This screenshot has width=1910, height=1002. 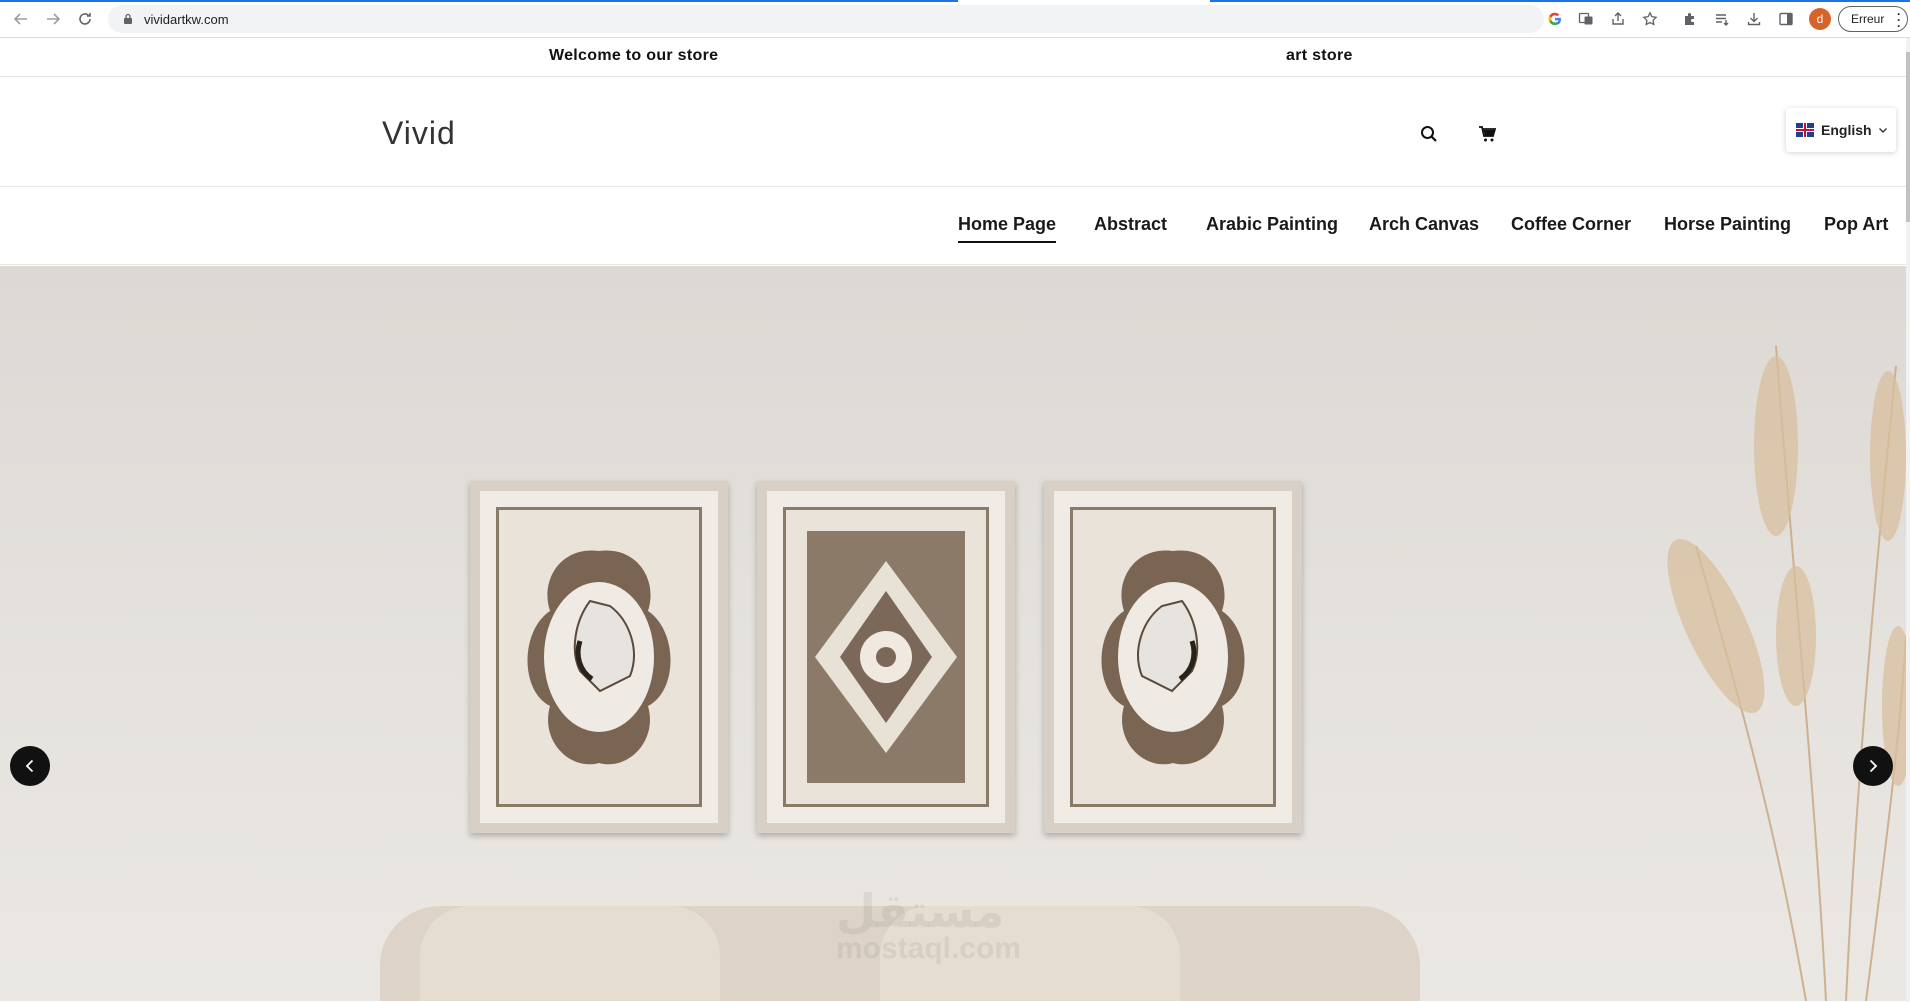 I want to click on download-icon, so click(x=1754, y=19).